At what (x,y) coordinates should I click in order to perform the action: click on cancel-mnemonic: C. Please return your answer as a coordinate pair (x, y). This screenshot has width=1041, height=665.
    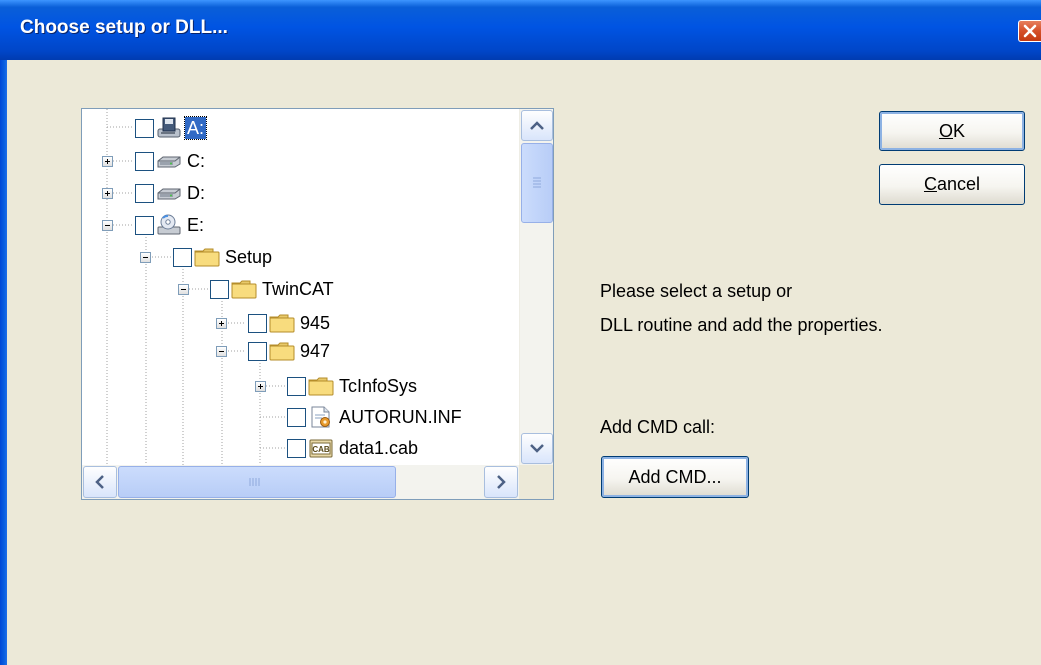
    Looking at the image, I should click on (930, 184).